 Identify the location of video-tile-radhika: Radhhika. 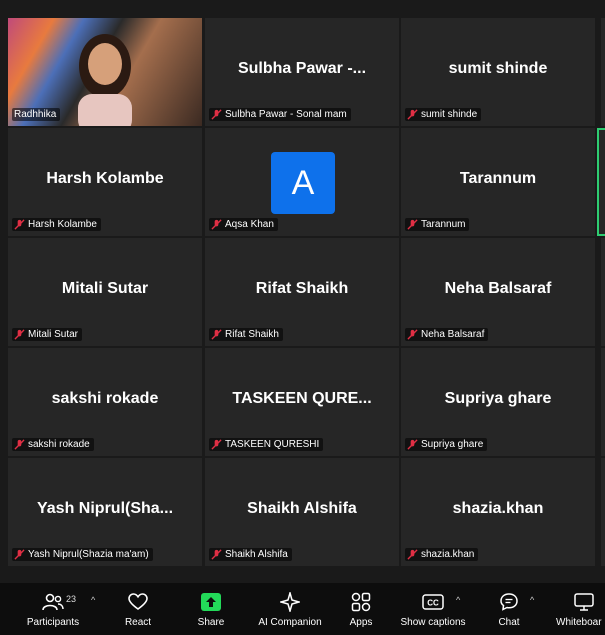
(105, 72).